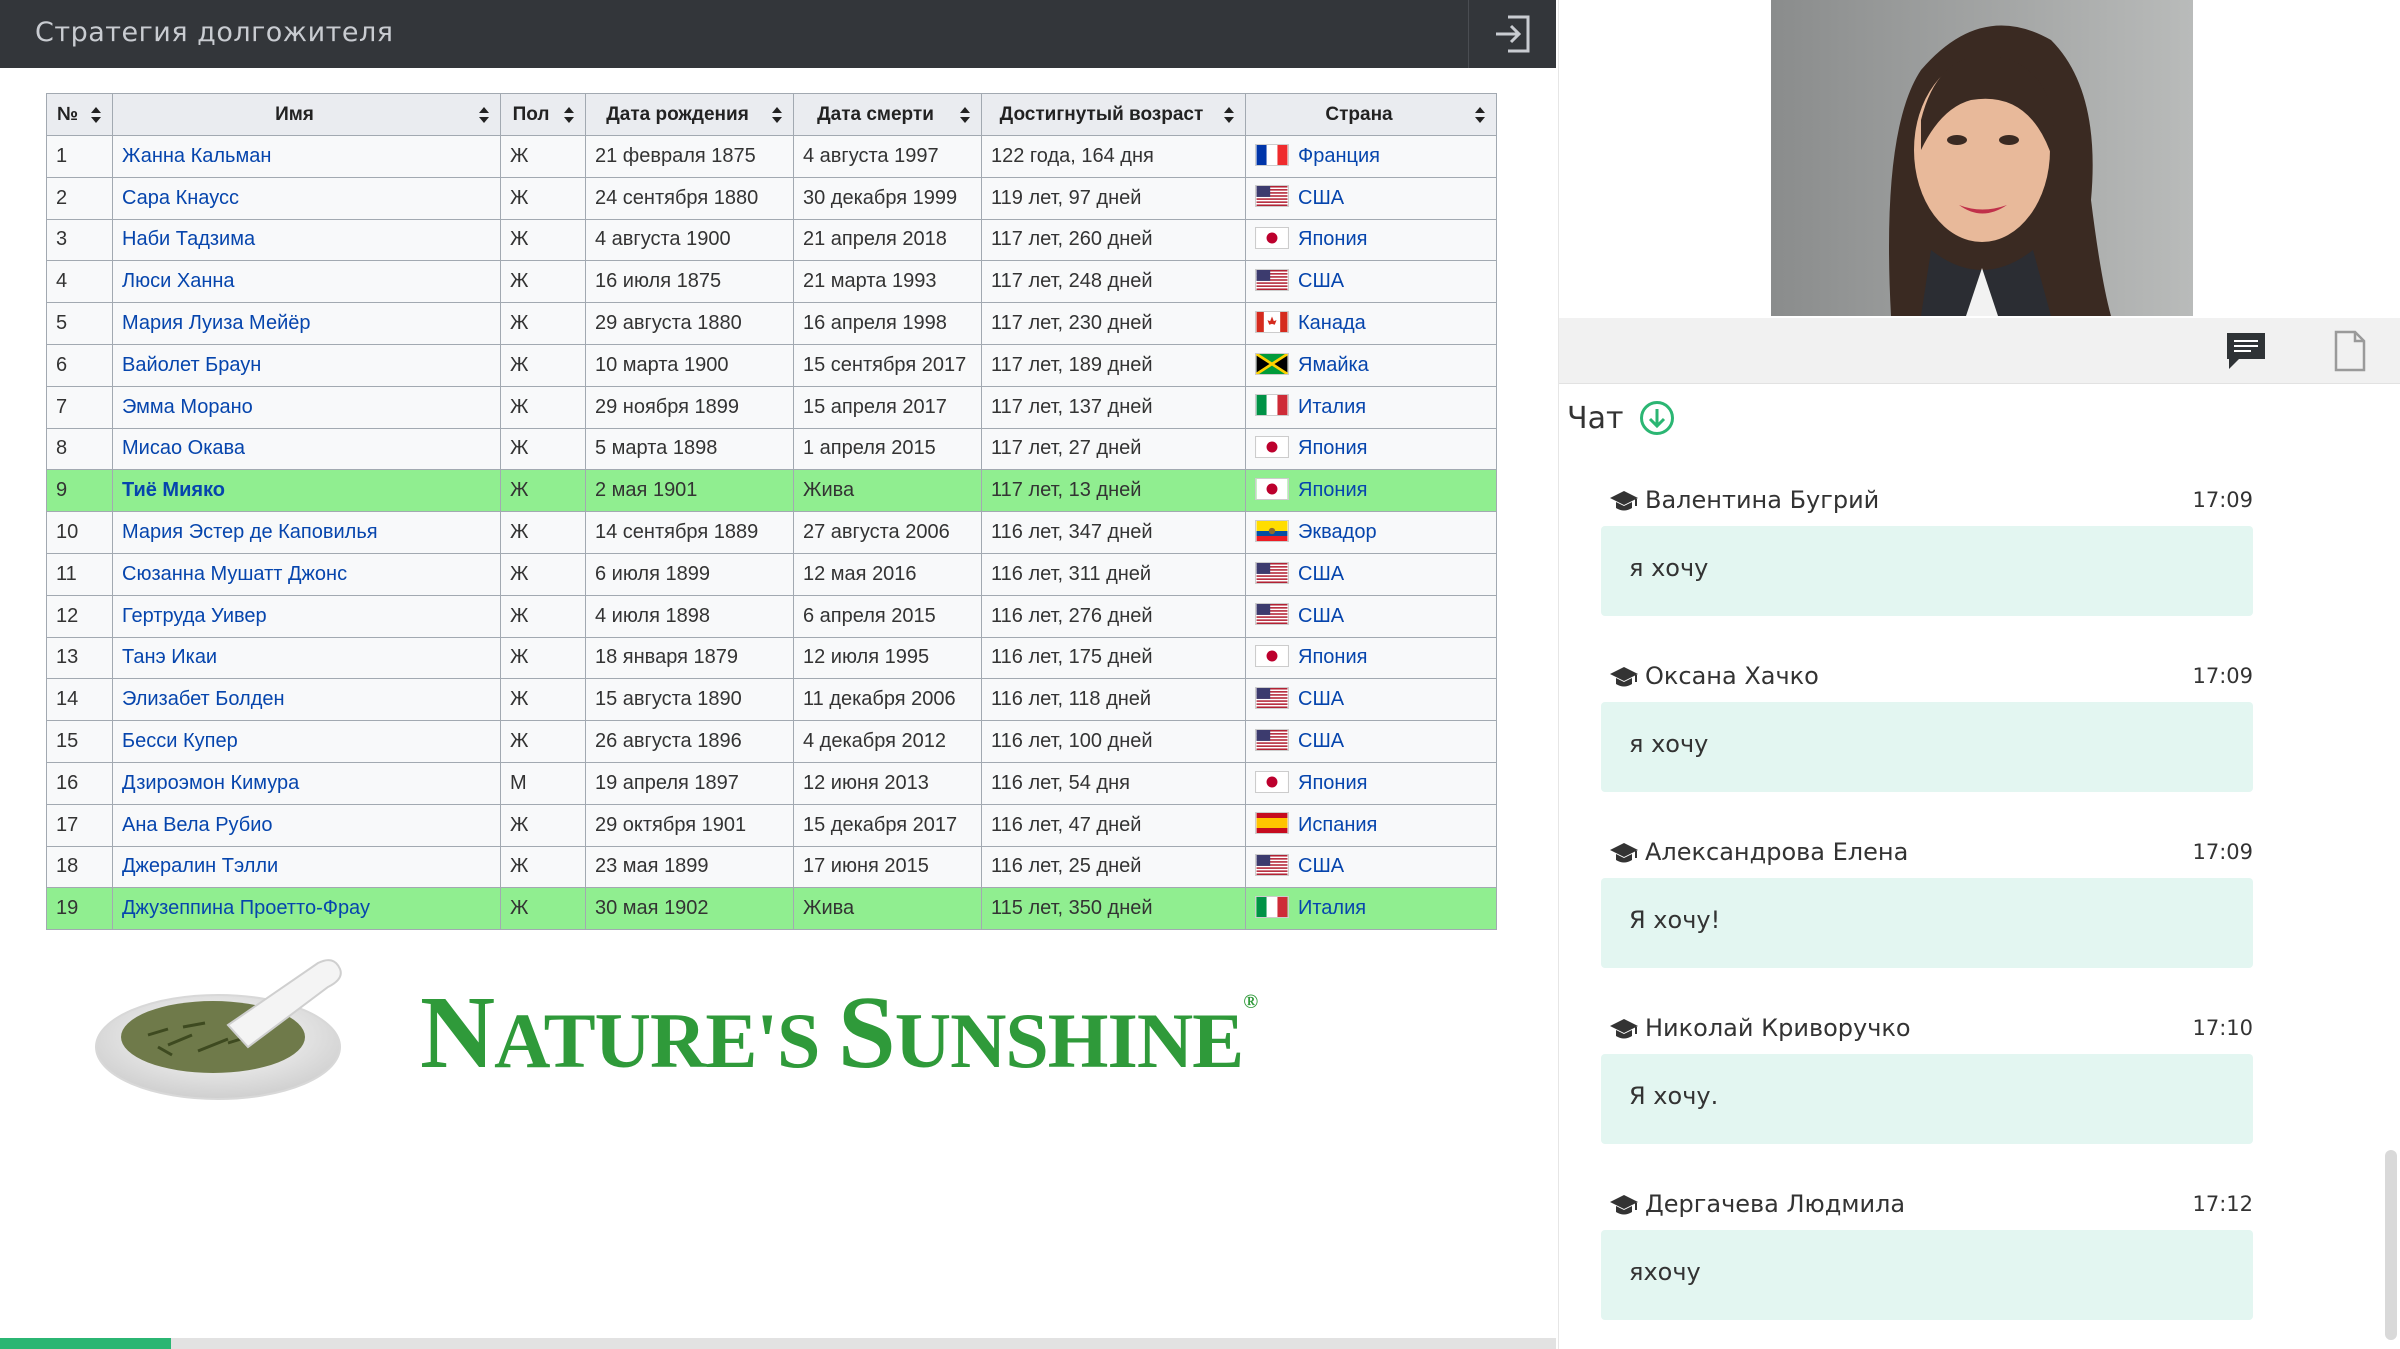 This screenshot has height=1349, width=2400. I want to click on person-link: Эмма Морано, so click(187, 407).